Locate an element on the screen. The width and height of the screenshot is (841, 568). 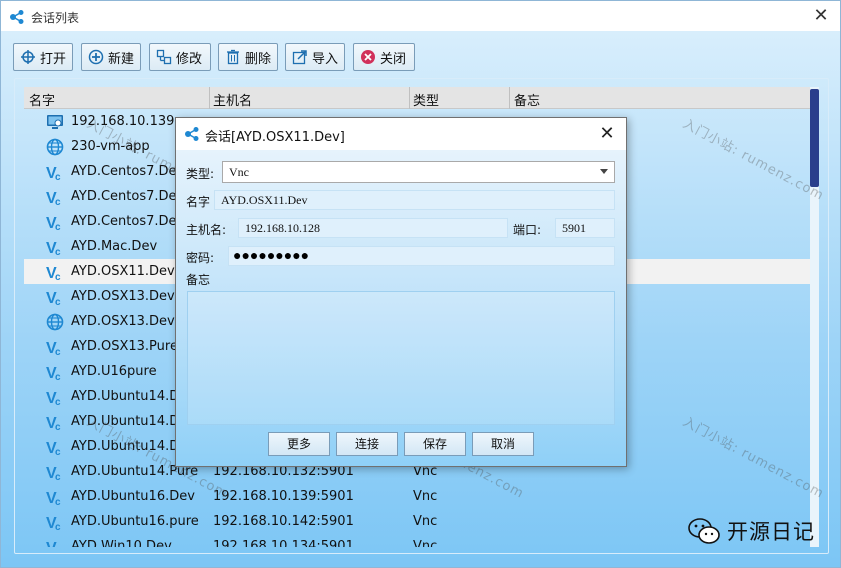
row-name: AYD.OSX13.Dev is located at coordinates (123, 296).